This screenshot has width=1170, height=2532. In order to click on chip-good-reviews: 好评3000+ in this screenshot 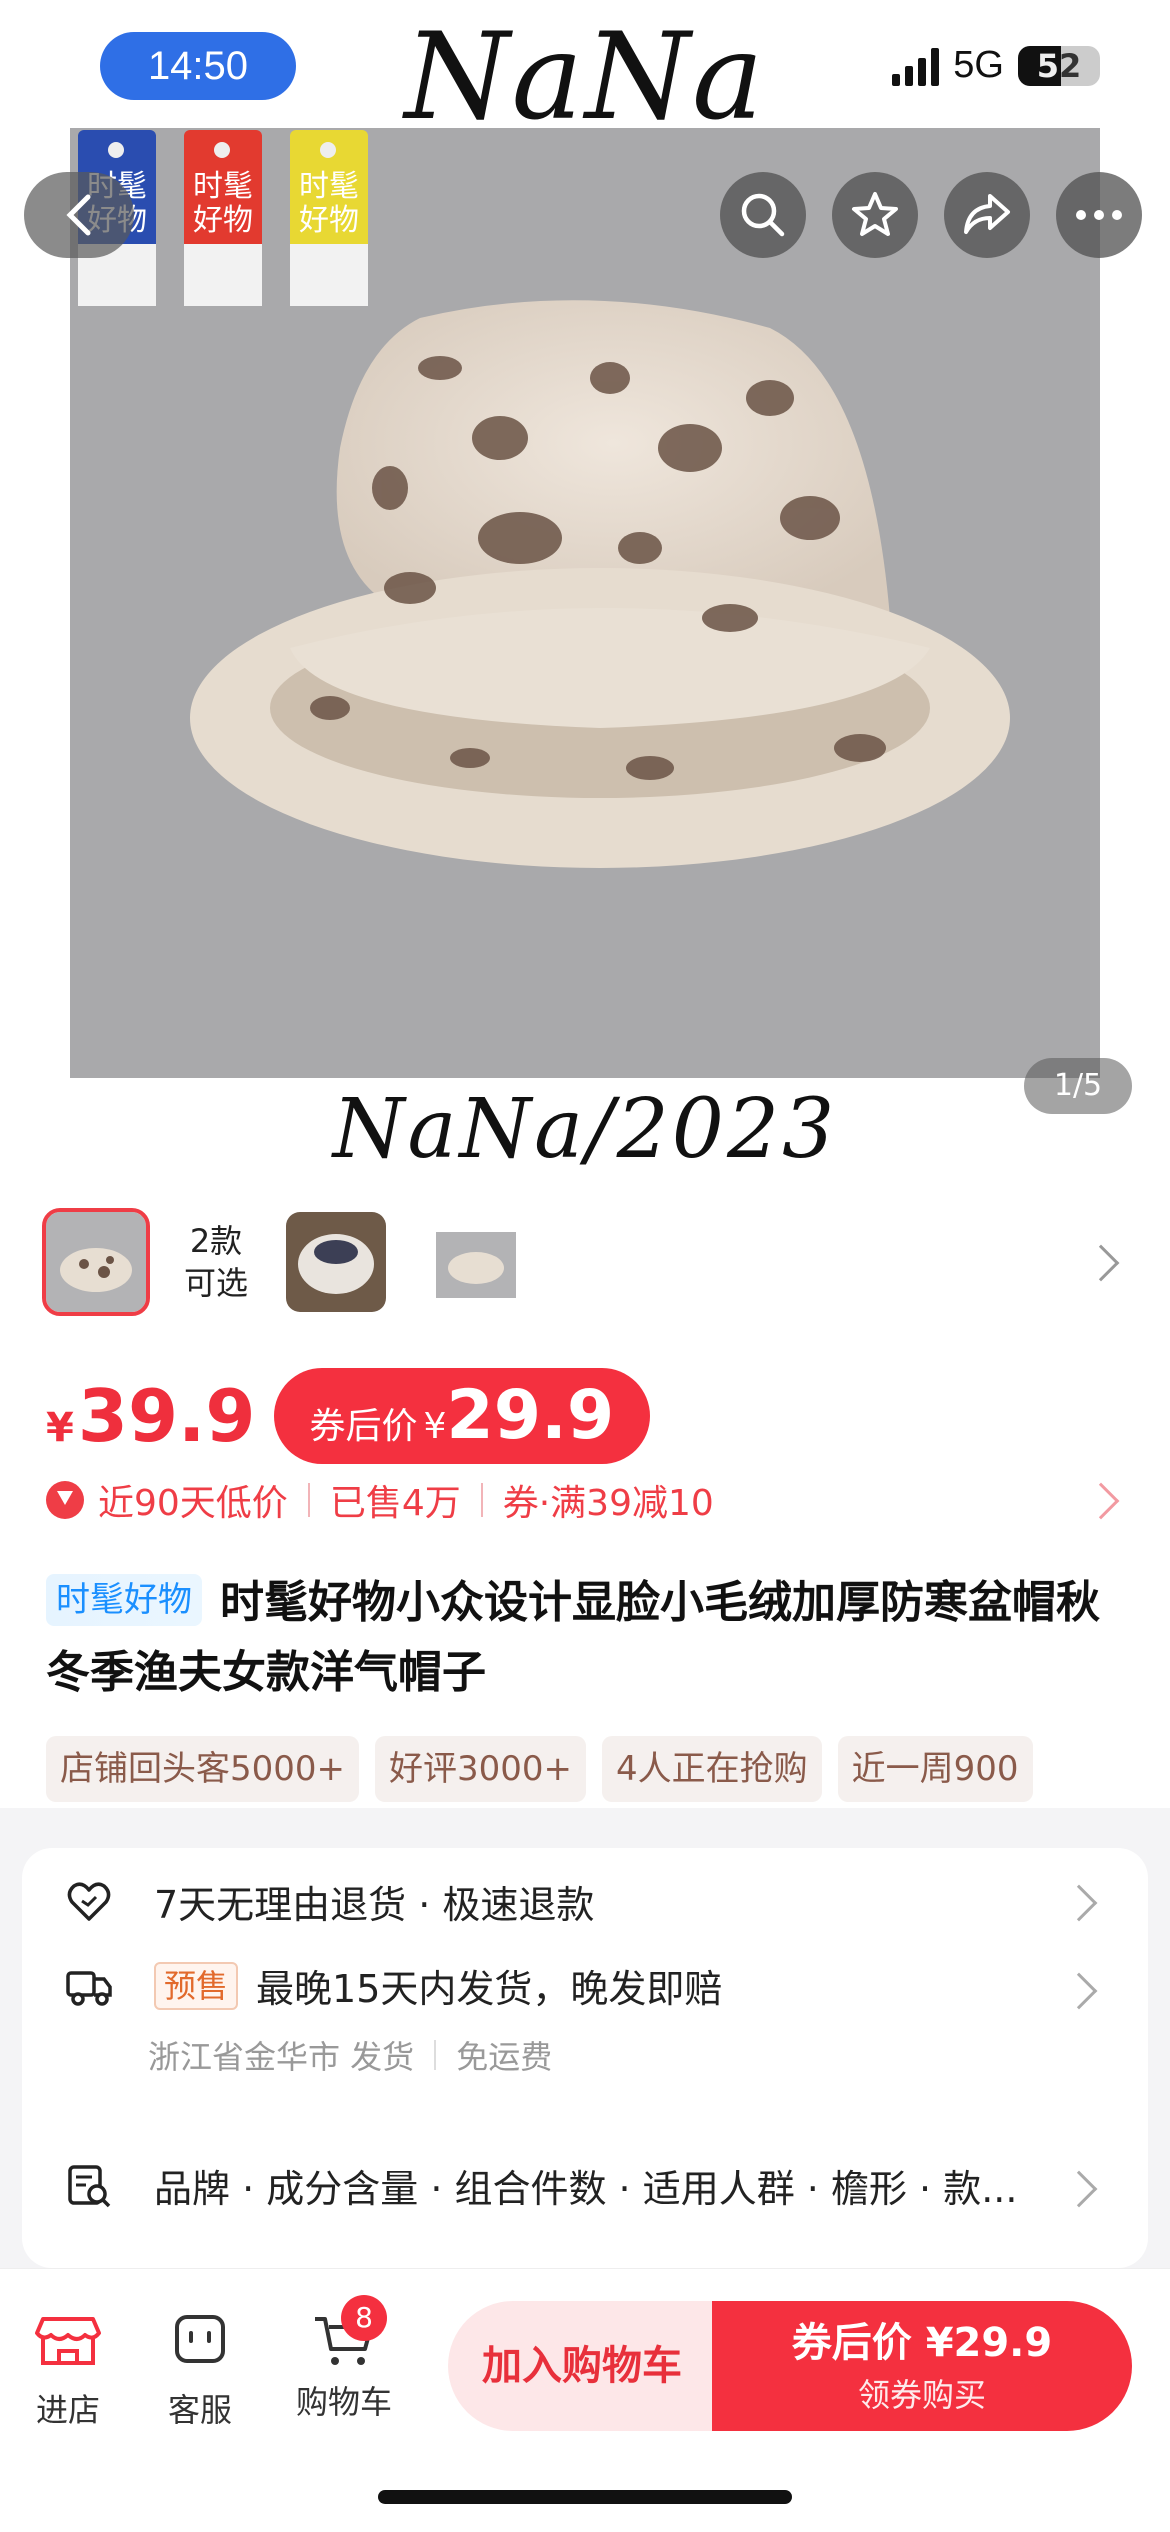, I will do `click(481, 1769)`.